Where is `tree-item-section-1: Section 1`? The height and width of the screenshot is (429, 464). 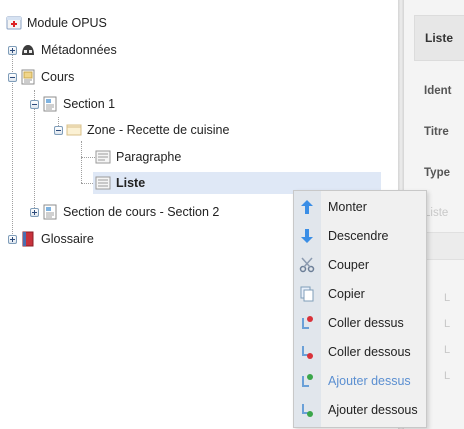 tree-item-section-1: Section 1 is located at coordinates (72, 104).